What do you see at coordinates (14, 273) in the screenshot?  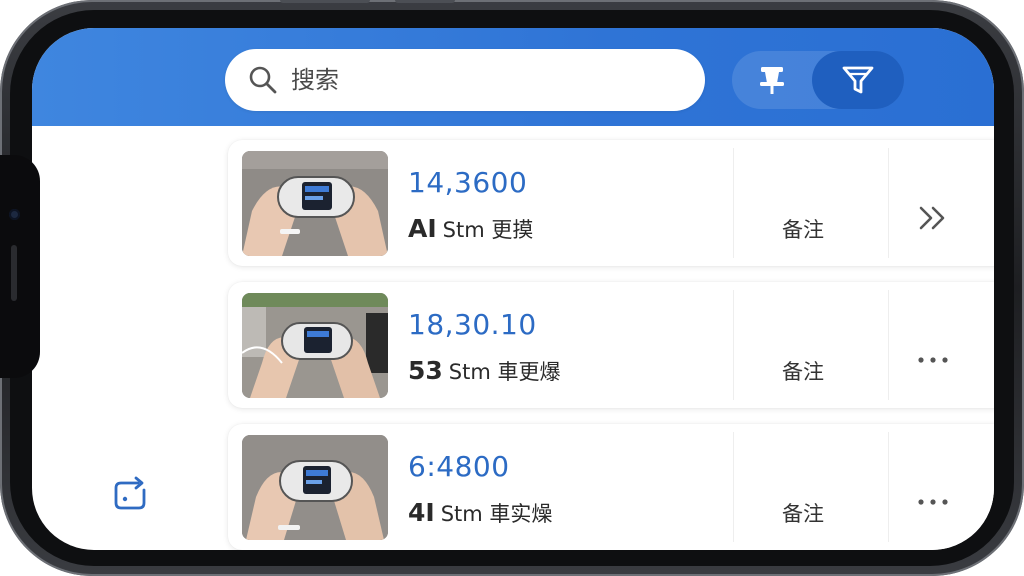 I see `earpiece-speaker` at bounding box center [14, 273].